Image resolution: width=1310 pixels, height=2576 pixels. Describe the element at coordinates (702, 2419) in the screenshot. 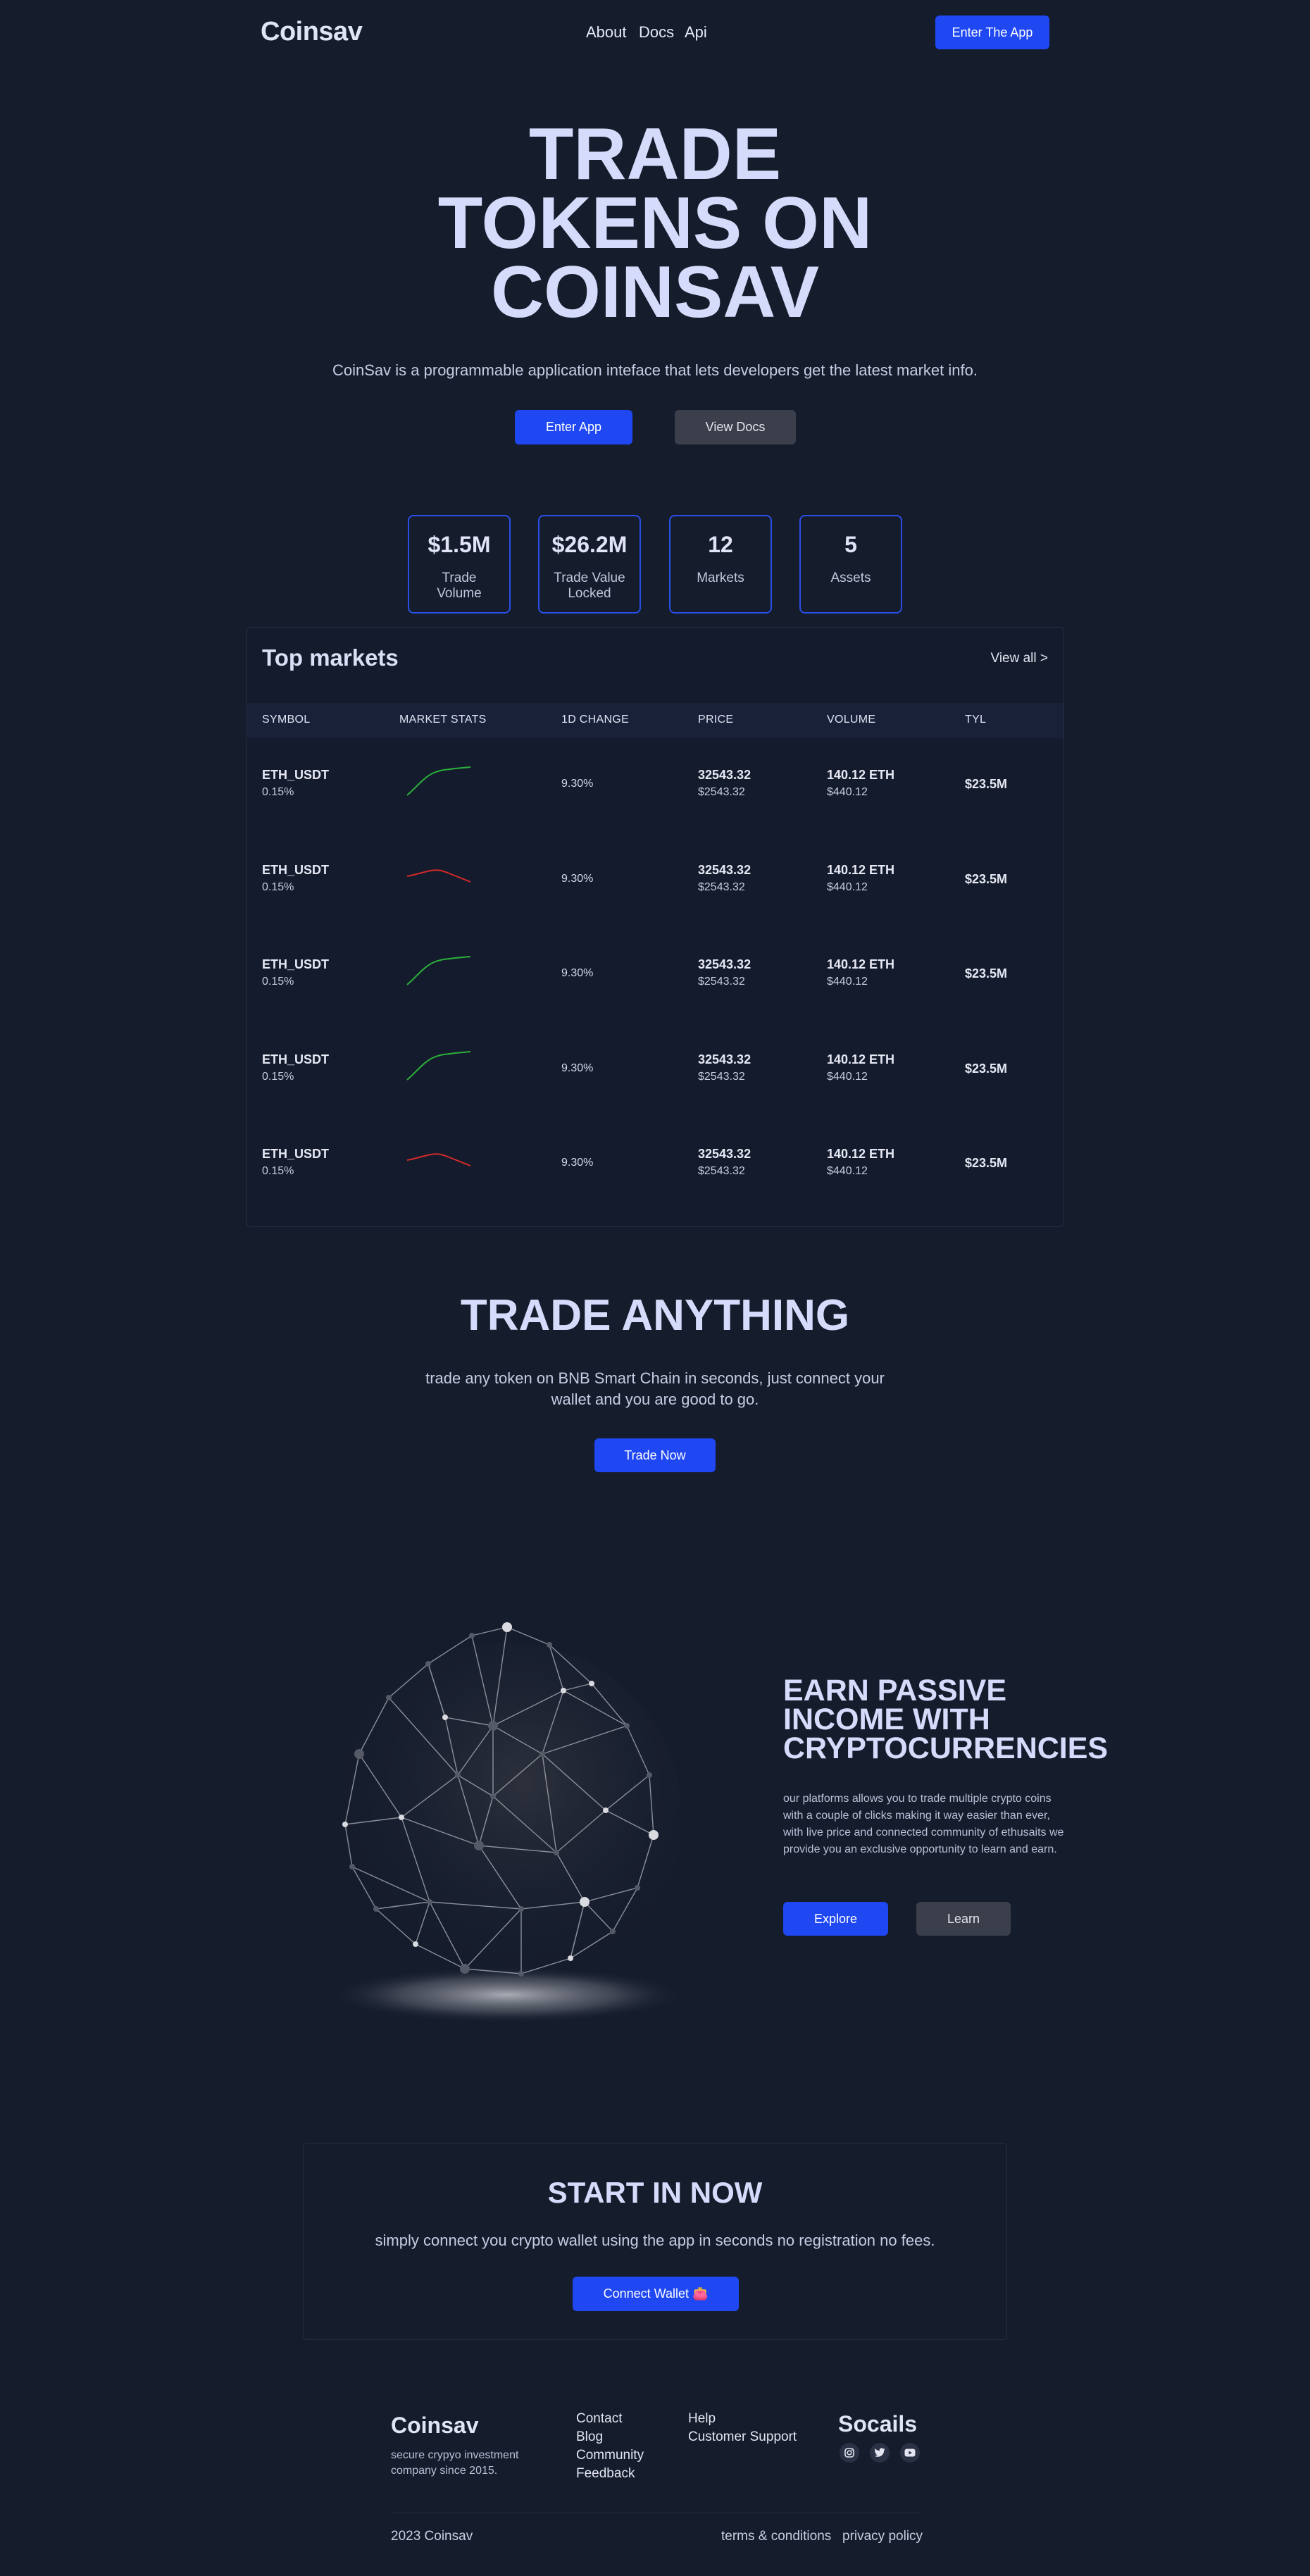

I see `footer-link-help: Help` at that location.